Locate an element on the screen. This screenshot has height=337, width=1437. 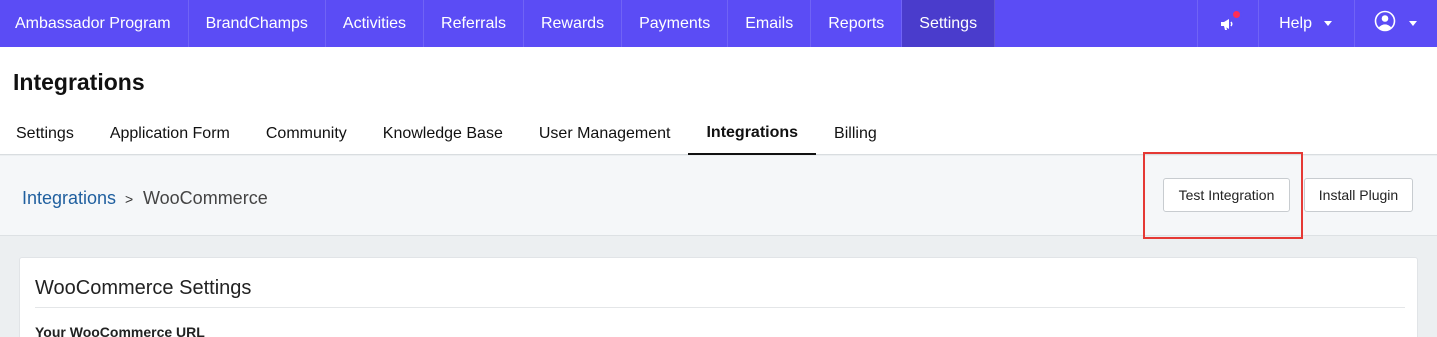
nav-item-brandchamps: BrandChamps is located at coordinates (257, 23).